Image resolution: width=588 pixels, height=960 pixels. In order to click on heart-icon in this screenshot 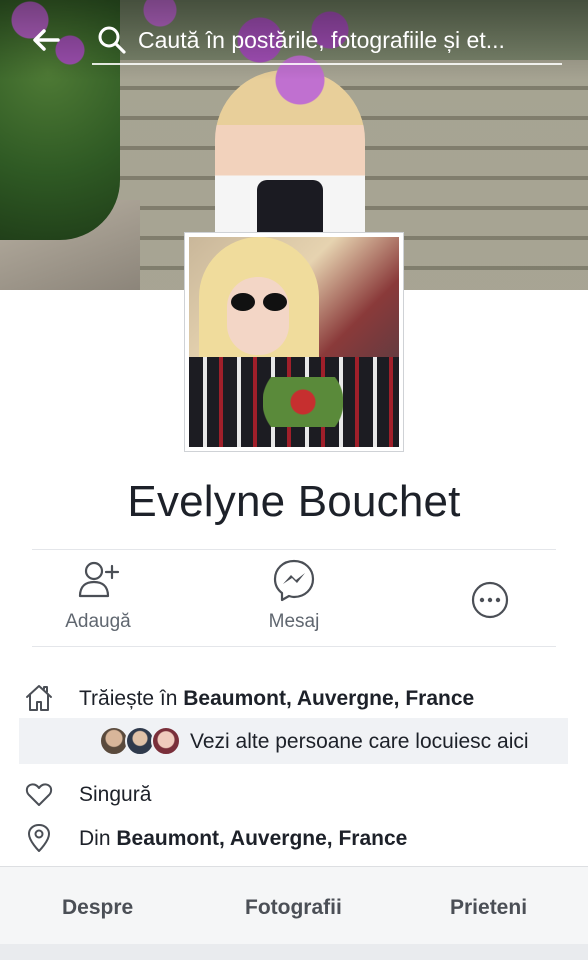, I will do `click(39, 794)`.